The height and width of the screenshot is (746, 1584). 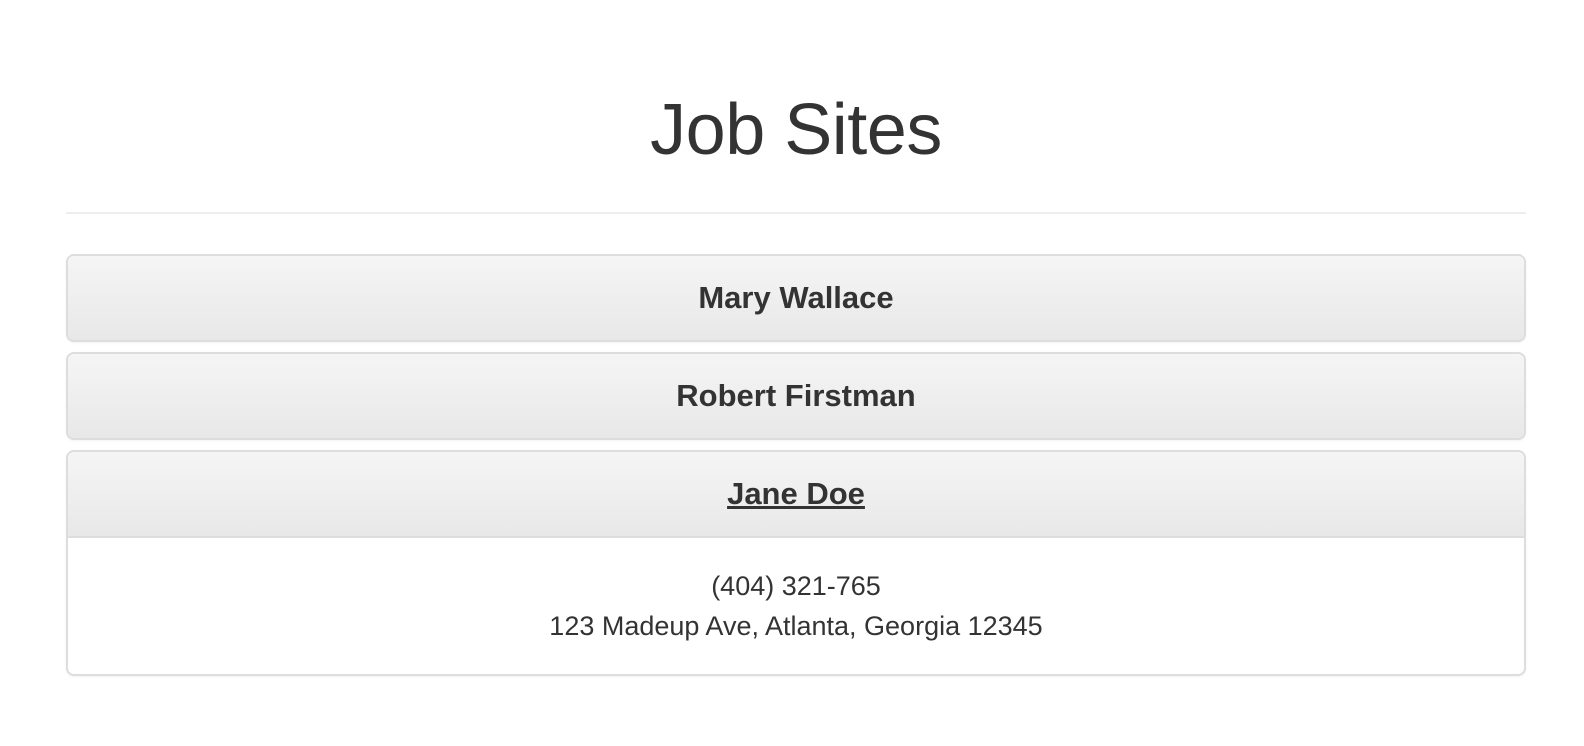 I want to click on panel-mary-wallace: Mary Wallace, so click(x=796, y=298).